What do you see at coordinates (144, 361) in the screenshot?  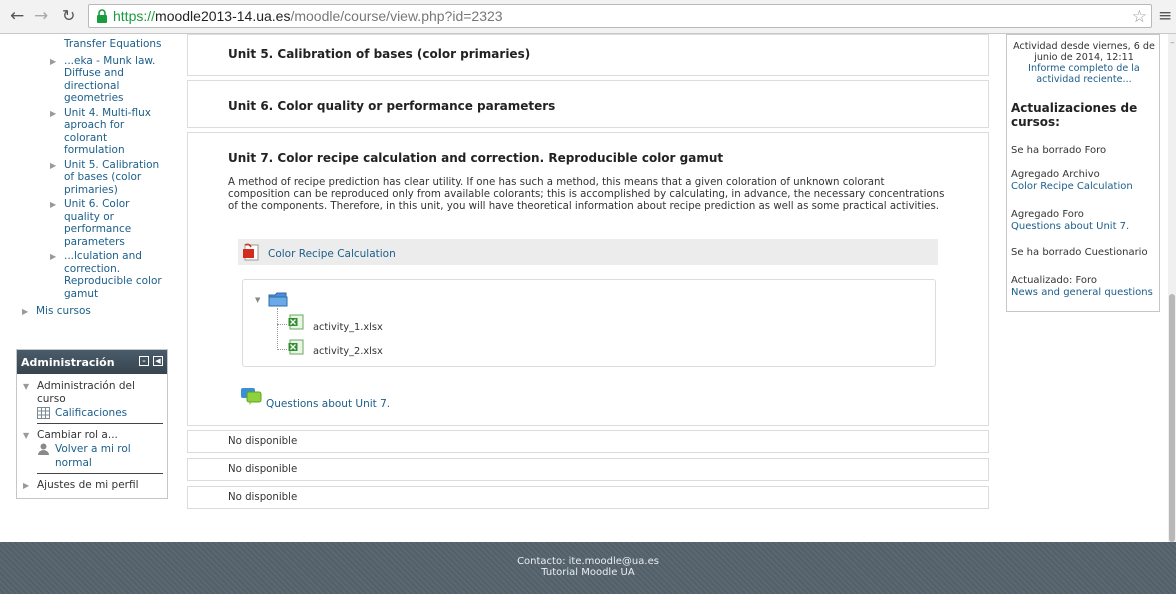 I see `hide-block-icon: –` at bounding box center [144, 361].